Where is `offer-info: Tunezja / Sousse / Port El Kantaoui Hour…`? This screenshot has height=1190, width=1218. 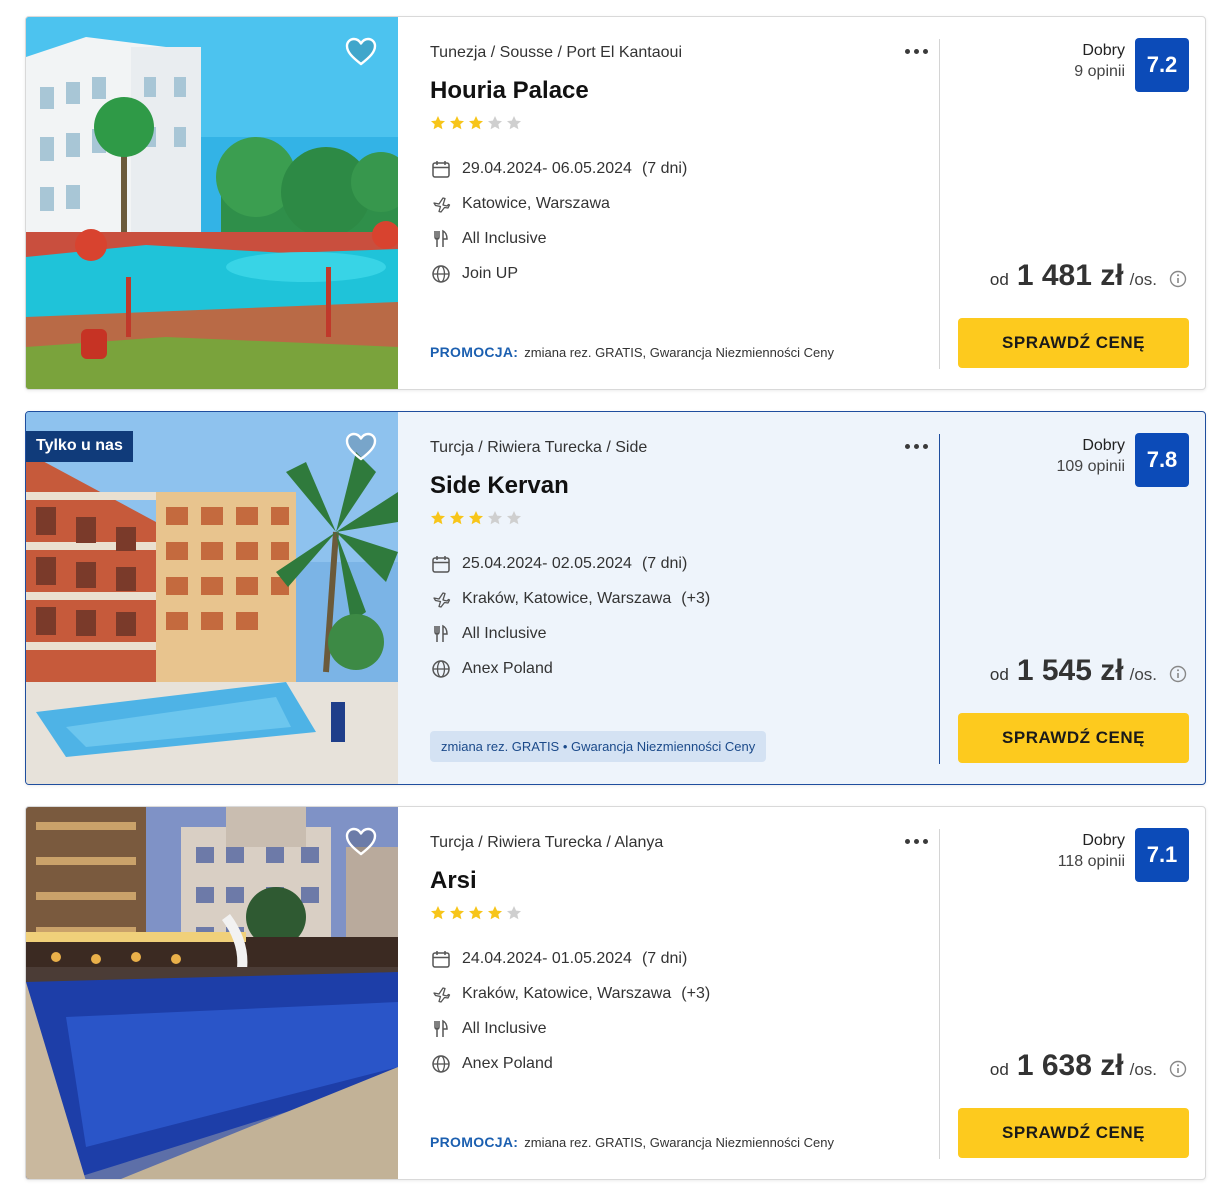
offer-info: Tunezja / Sousse / Port El Kantaoui Hour… is located at coordinates (686, 203).